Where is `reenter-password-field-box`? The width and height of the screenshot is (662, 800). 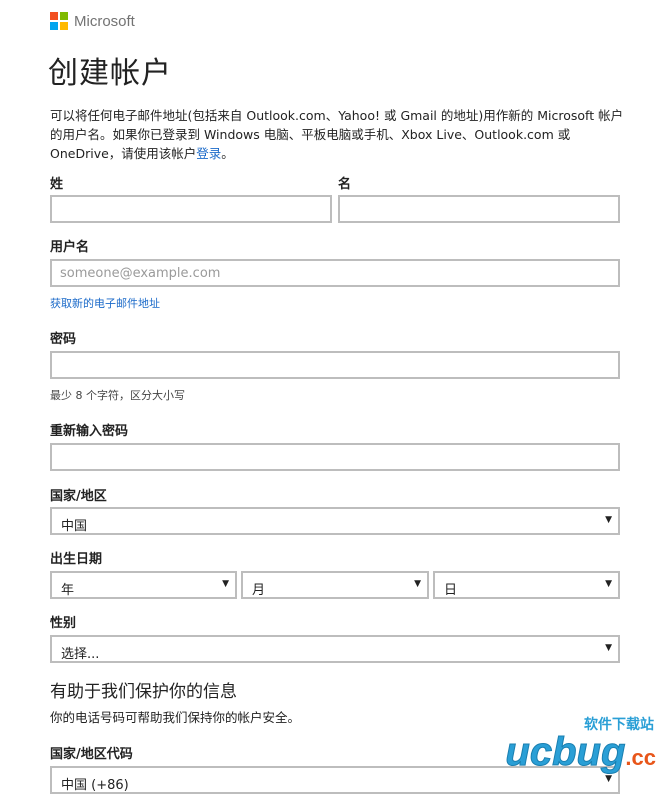
reenter-password-field-box is located at coordinates (335, 457).